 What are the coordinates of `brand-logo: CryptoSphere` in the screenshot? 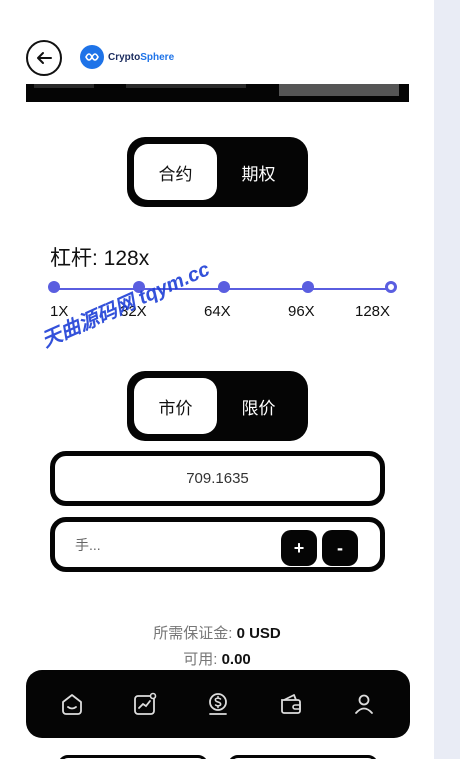 It's located at (127, 57).